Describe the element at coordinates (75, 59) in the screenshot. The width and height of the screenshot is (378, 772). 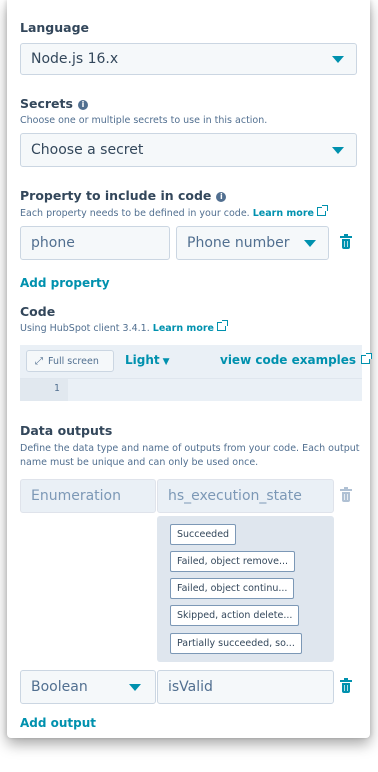
I see `language-value: Node.js 16.x` at that location.